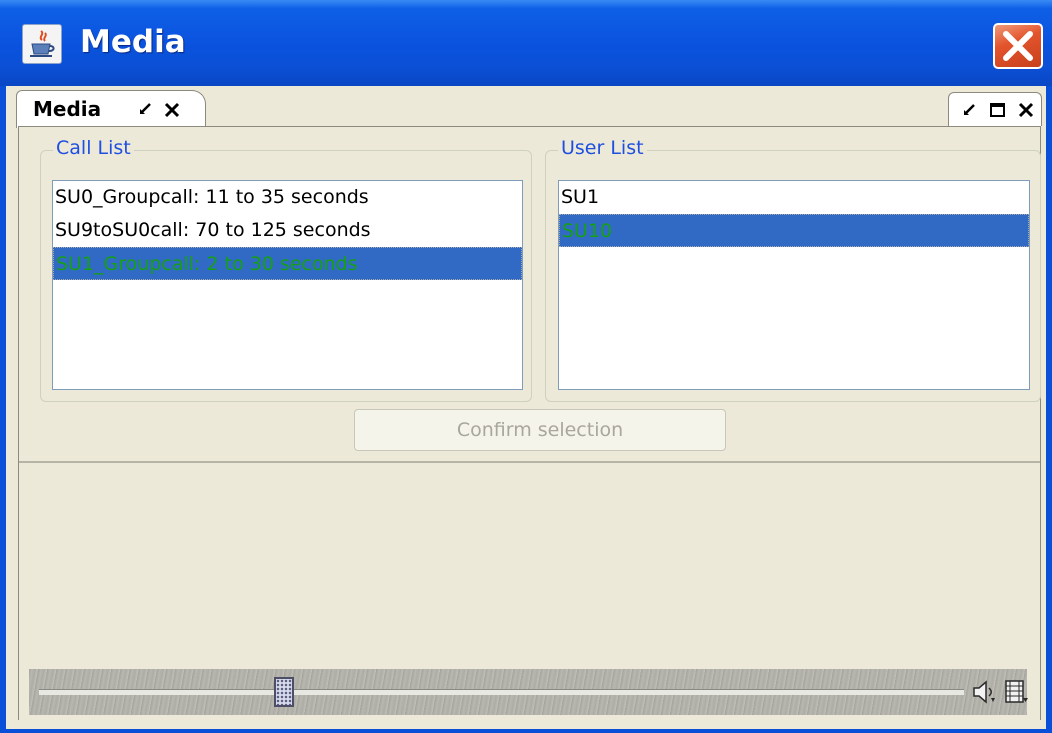 This screenshot has width=1052, height=733. What do you see at coordinates (284, 692) in the screenshot?
I see `seek-slider-thumb` at bounding box center [284, 692].